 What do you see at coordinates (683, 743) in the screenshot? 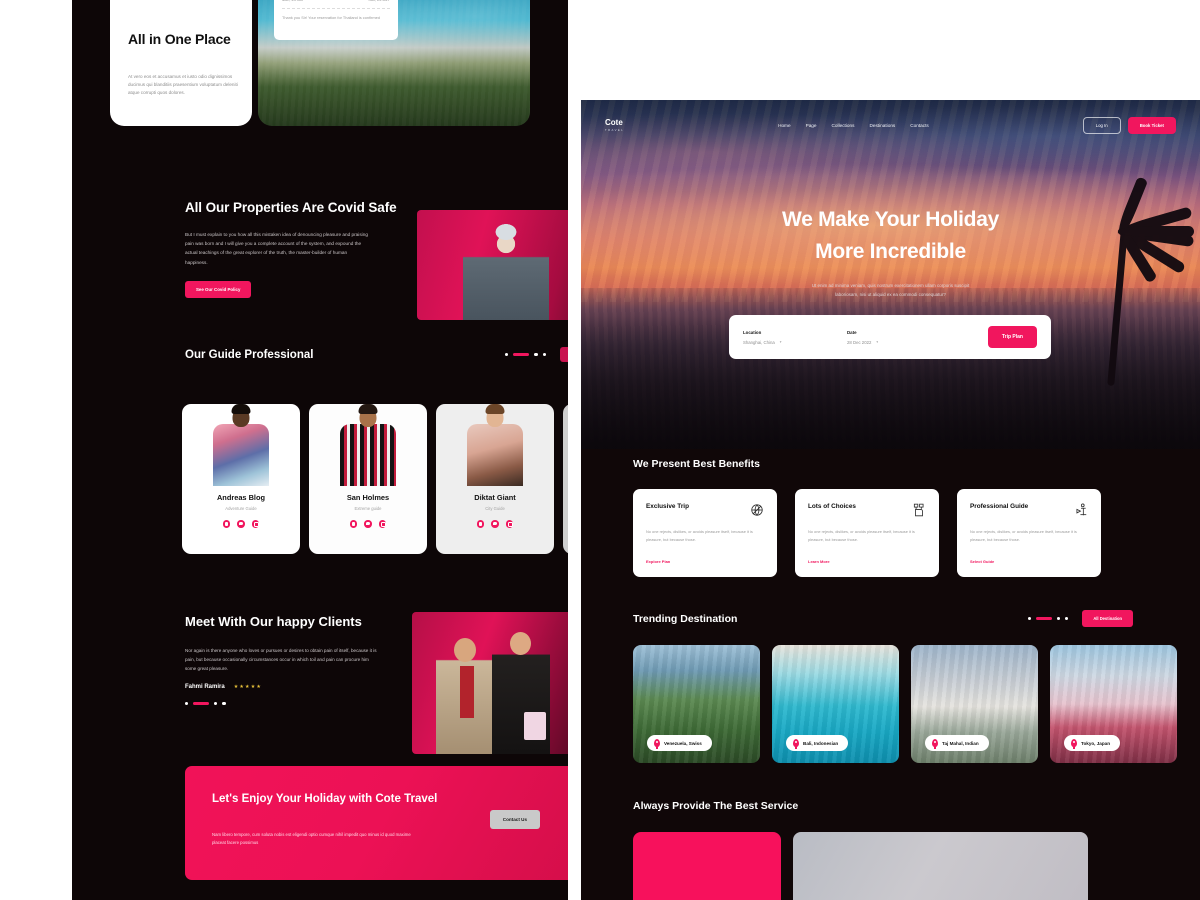
I see `destination-name: Venezuela, Swiss` at bounding box center [683, 743].